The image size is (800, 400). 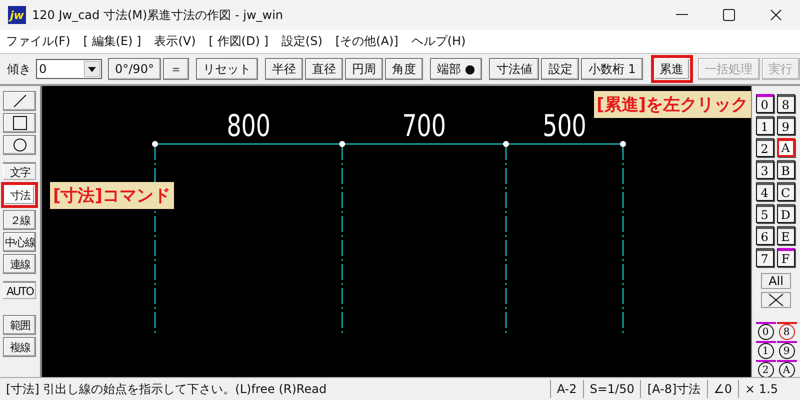 What do you see at coordinates (785, 235) in the screenshot?
I see `layer-button: E` at bounding box center [785, 235].